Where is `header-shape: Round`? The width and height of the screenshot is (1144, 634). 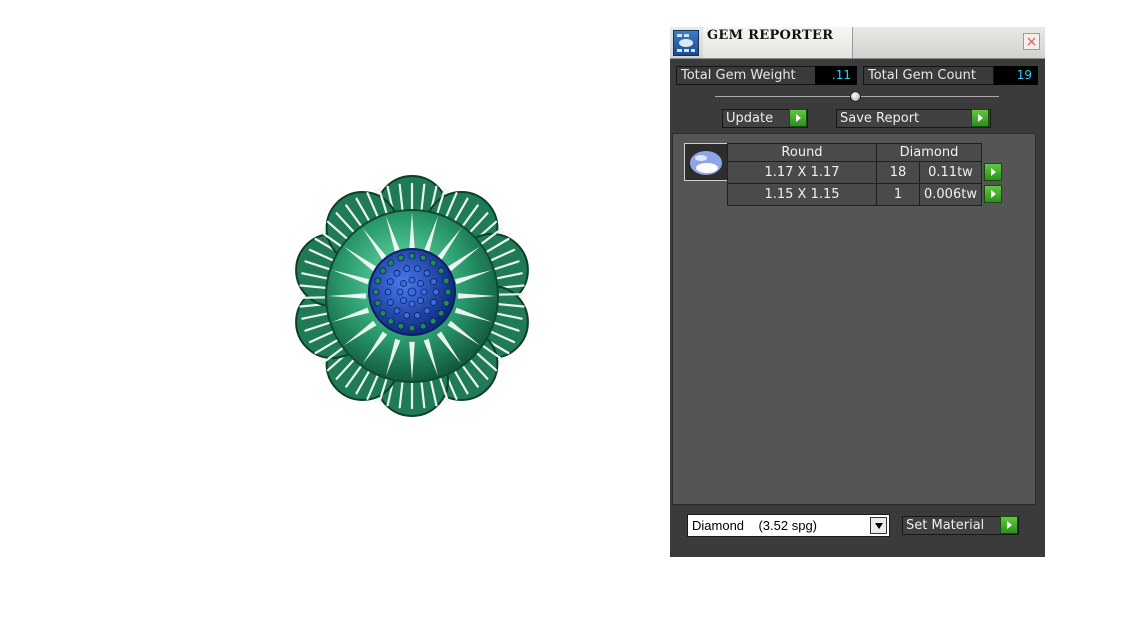 header-shape: Round is located at coordinates (802, 152).